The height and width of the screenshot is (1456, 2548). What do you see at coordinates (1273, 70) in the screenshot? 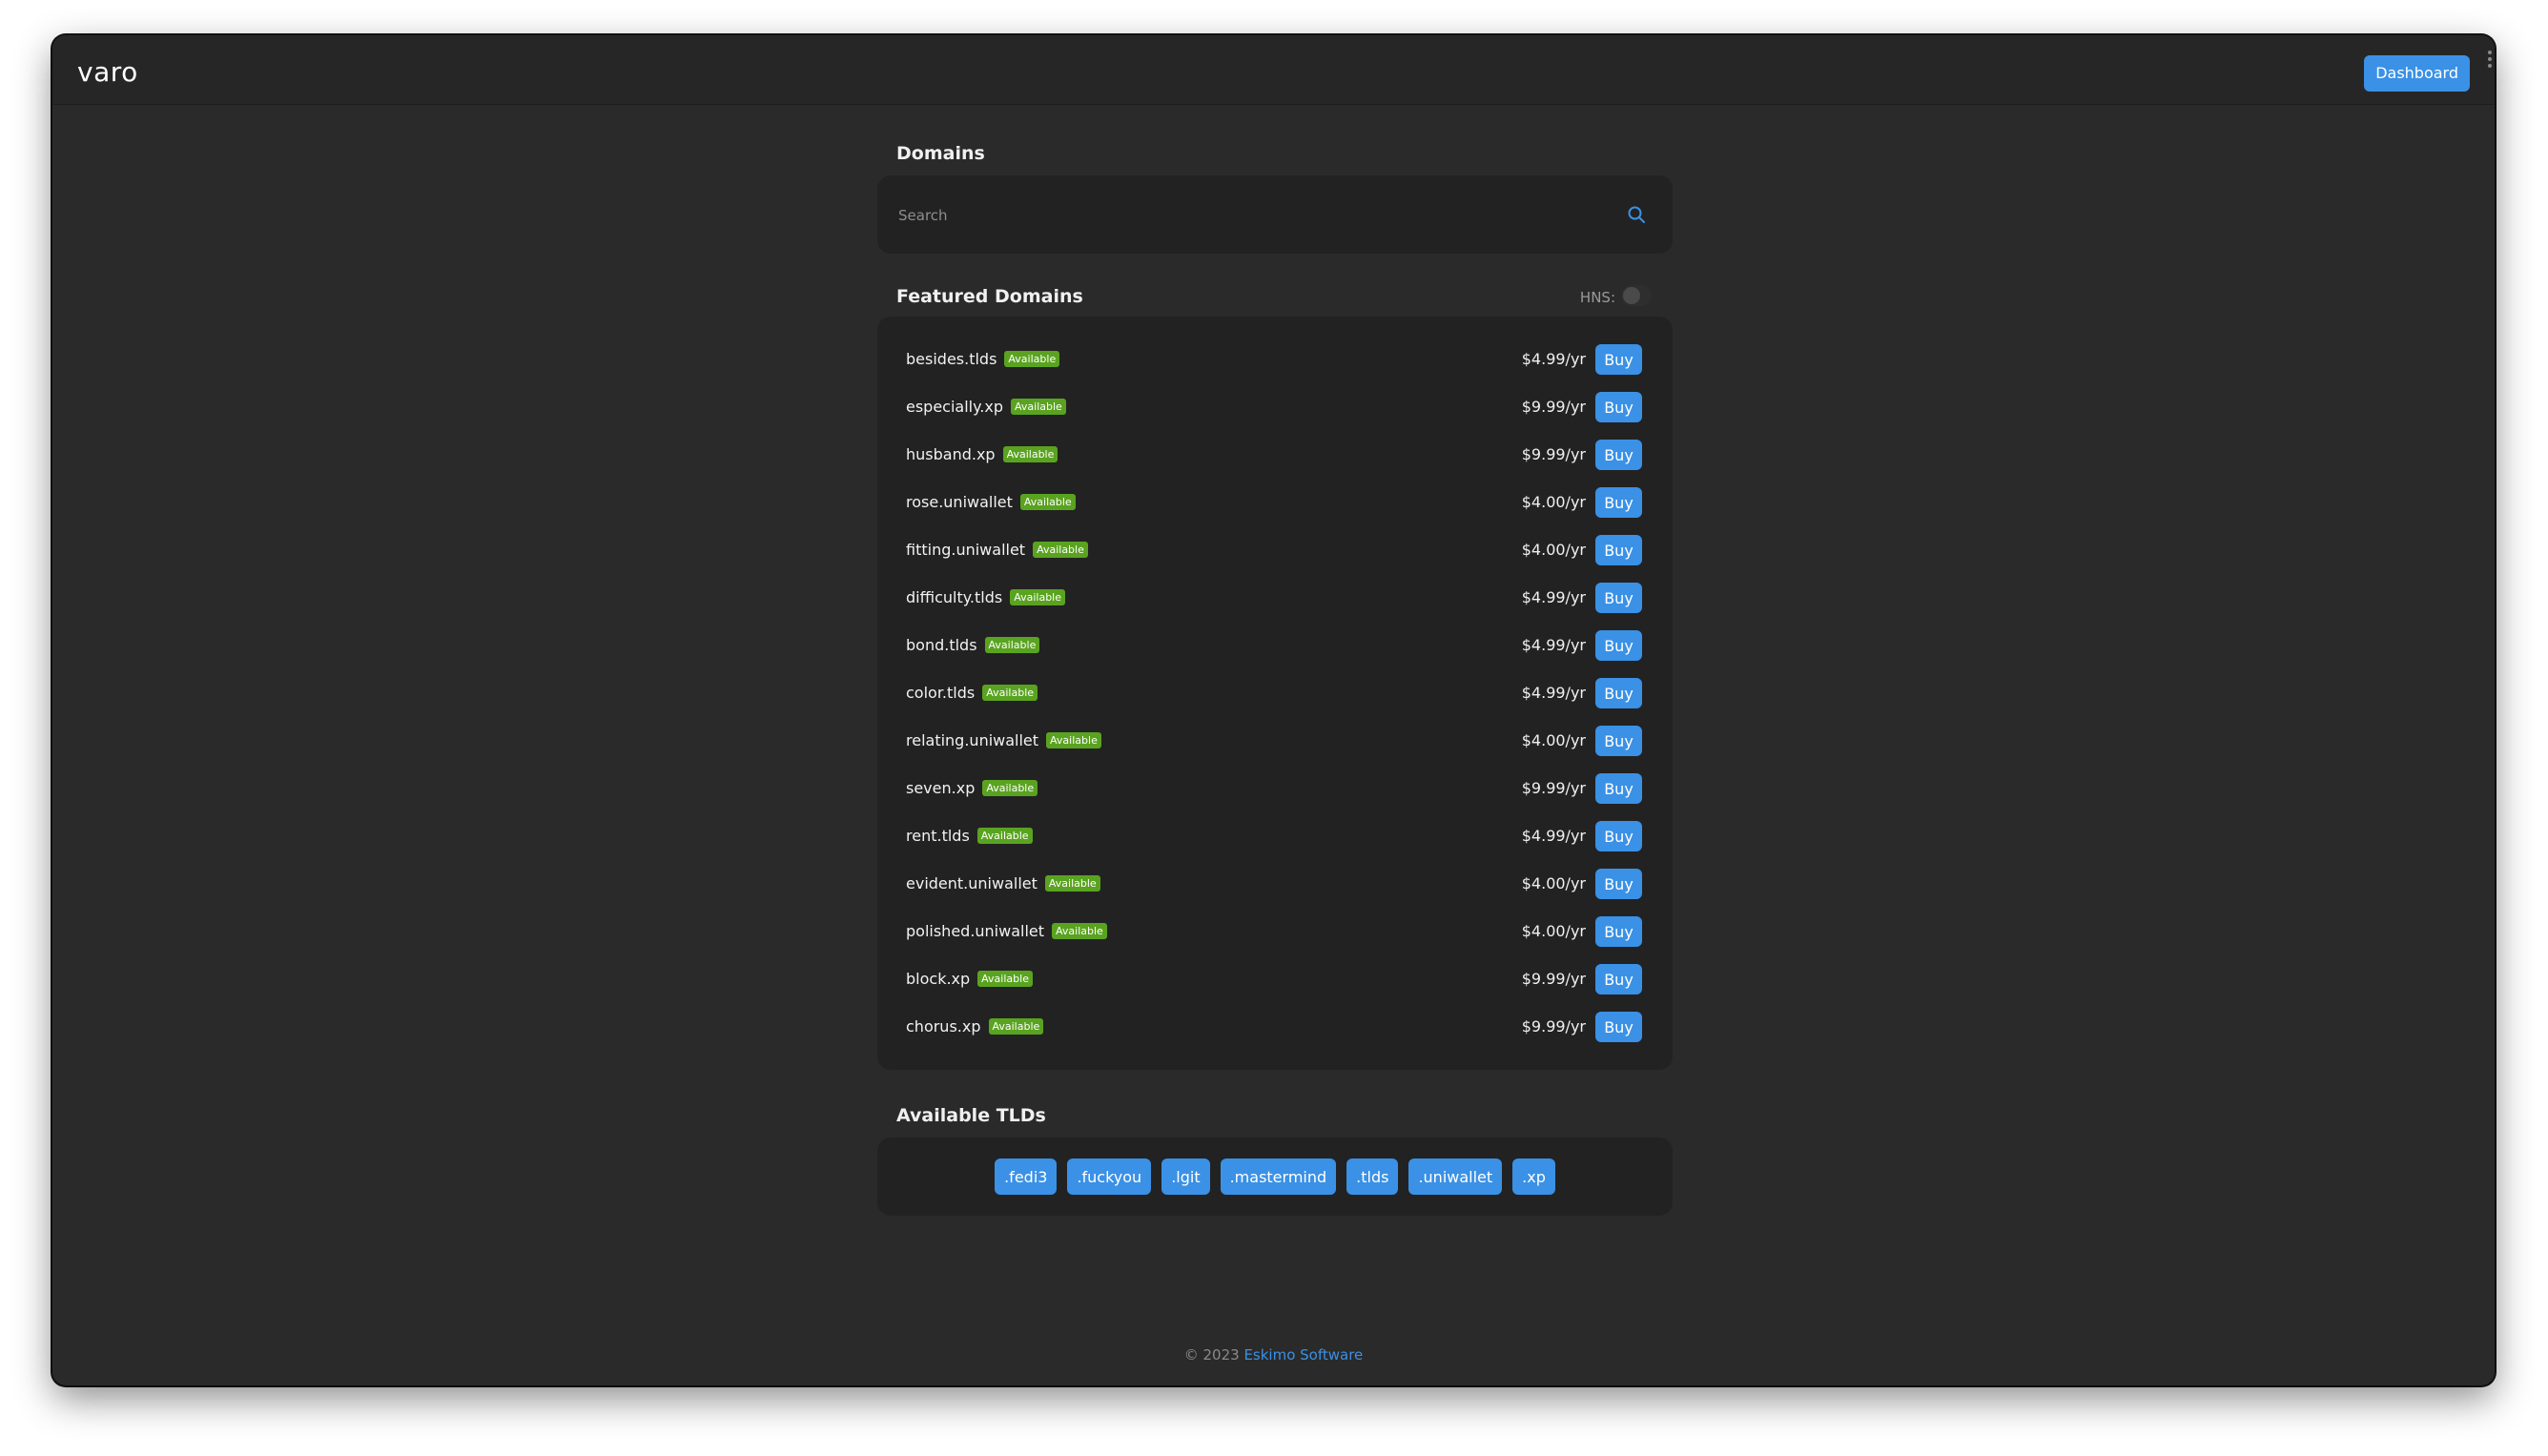
I see `top-navbar: varo Dashboard` at bounding box center [1273, 70].